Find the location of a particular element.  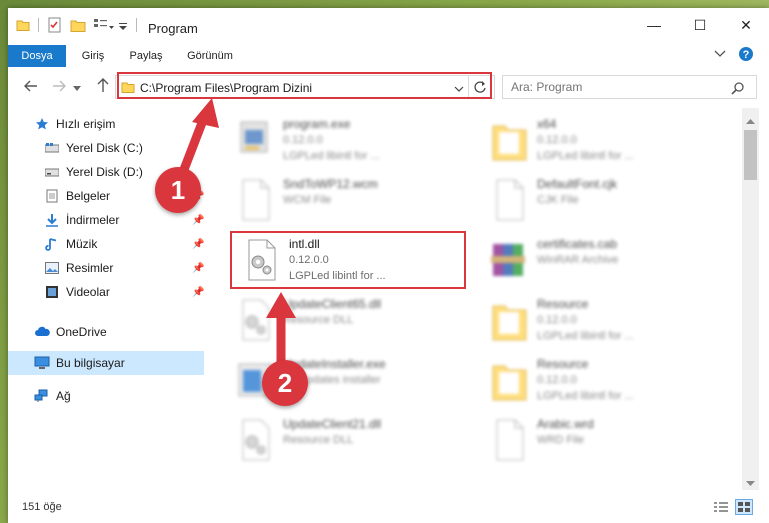

arrow-2-head is located at coordinates (281, 305).